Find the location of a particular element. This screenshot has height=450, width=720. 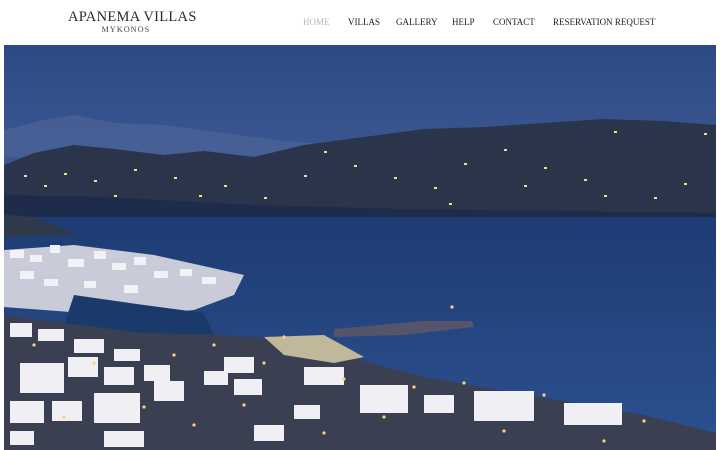

nav-reservation-request: RESERVATION REQUEST is located at coordinates (604, 22).